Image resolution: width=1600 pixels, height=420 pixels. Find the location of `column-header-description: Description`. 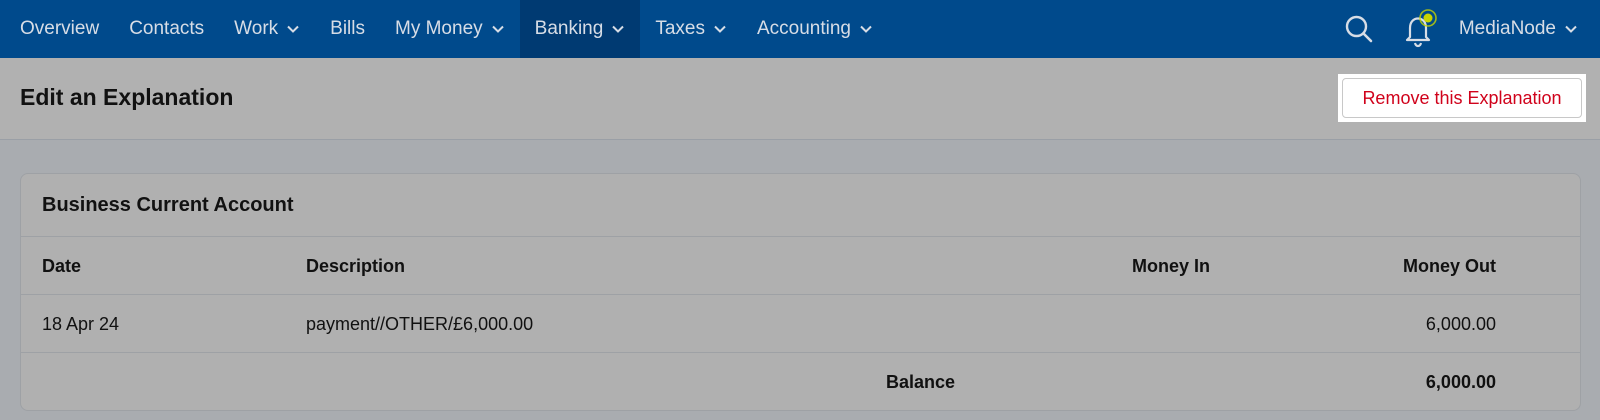

column-header-description: Description is located at coordinates (356, 265).